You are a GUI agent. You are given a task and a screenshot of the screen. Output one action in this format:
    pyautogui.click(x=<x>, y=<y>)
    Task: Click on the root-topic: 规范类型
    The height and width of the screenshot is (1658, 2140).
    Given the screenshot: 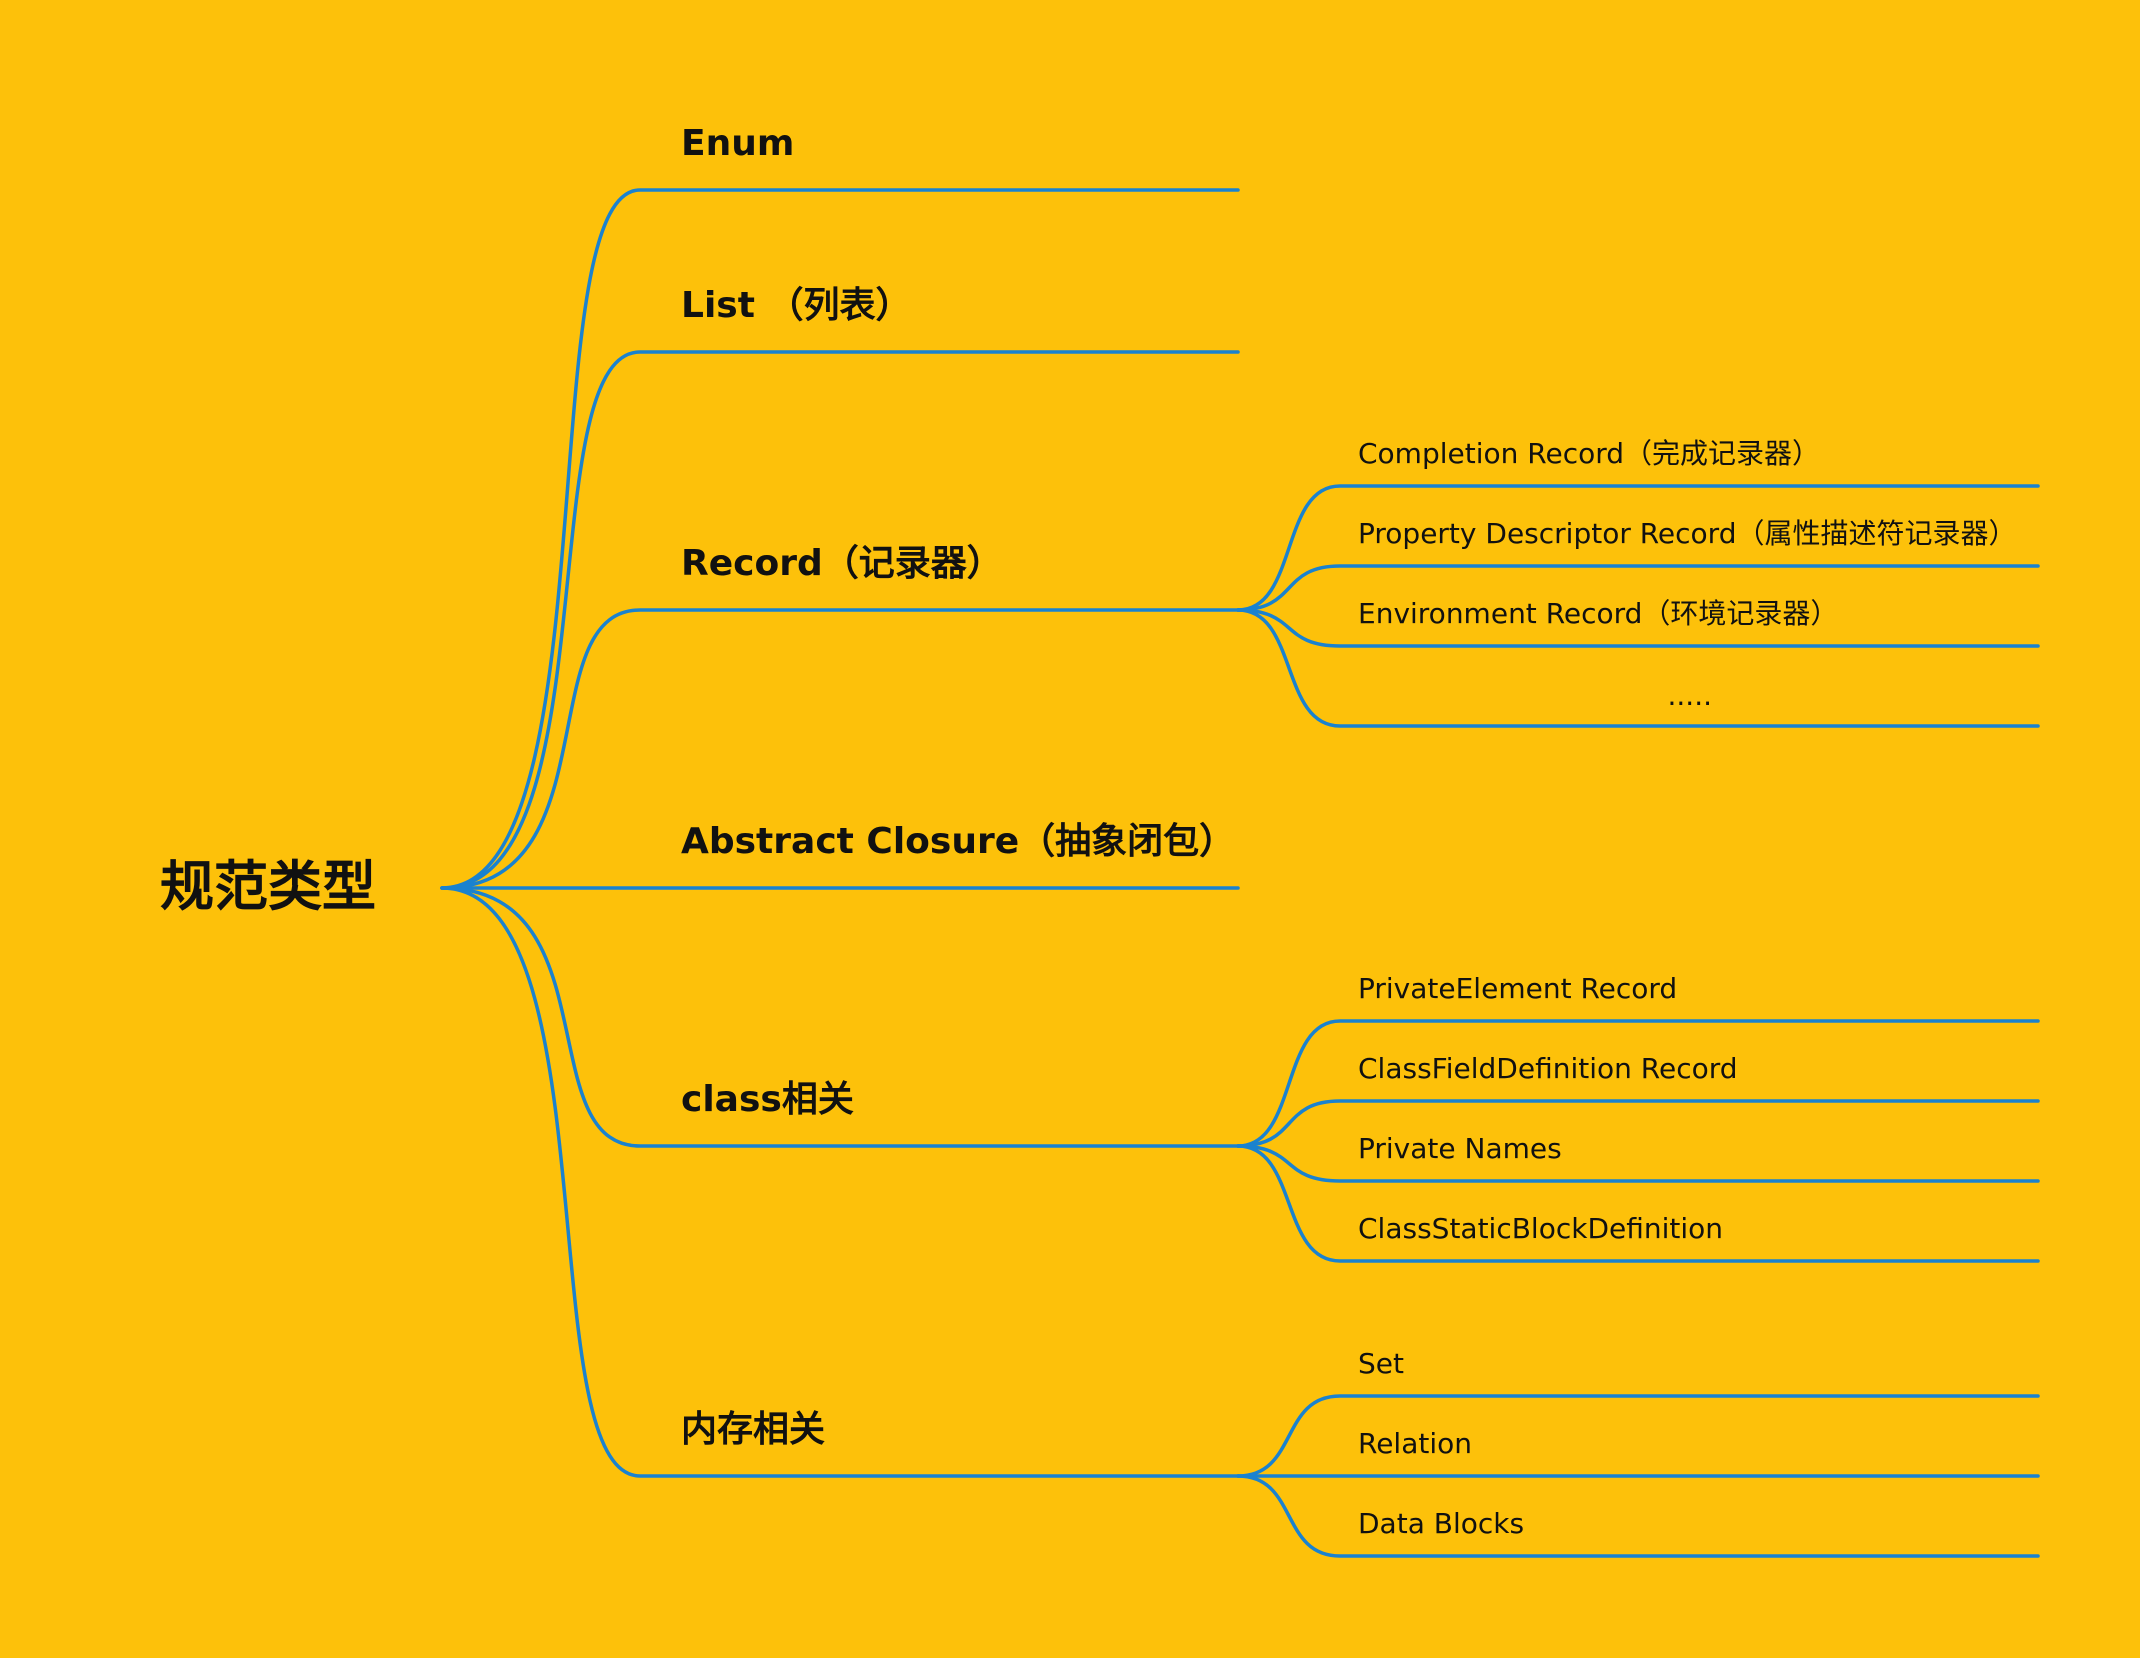 What is the action you would take?
    pyautogui.click(x=268, y=886)
    